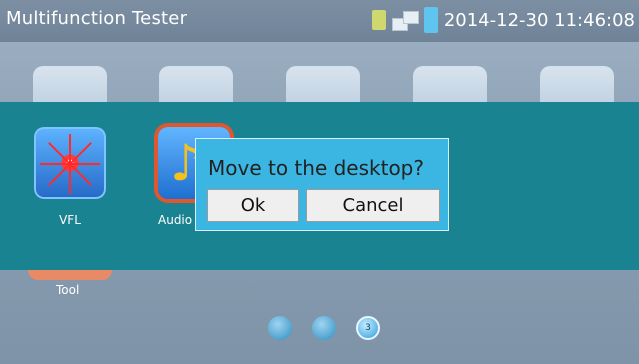  I want to click on vfl-label: VFL, so click(70, 220).